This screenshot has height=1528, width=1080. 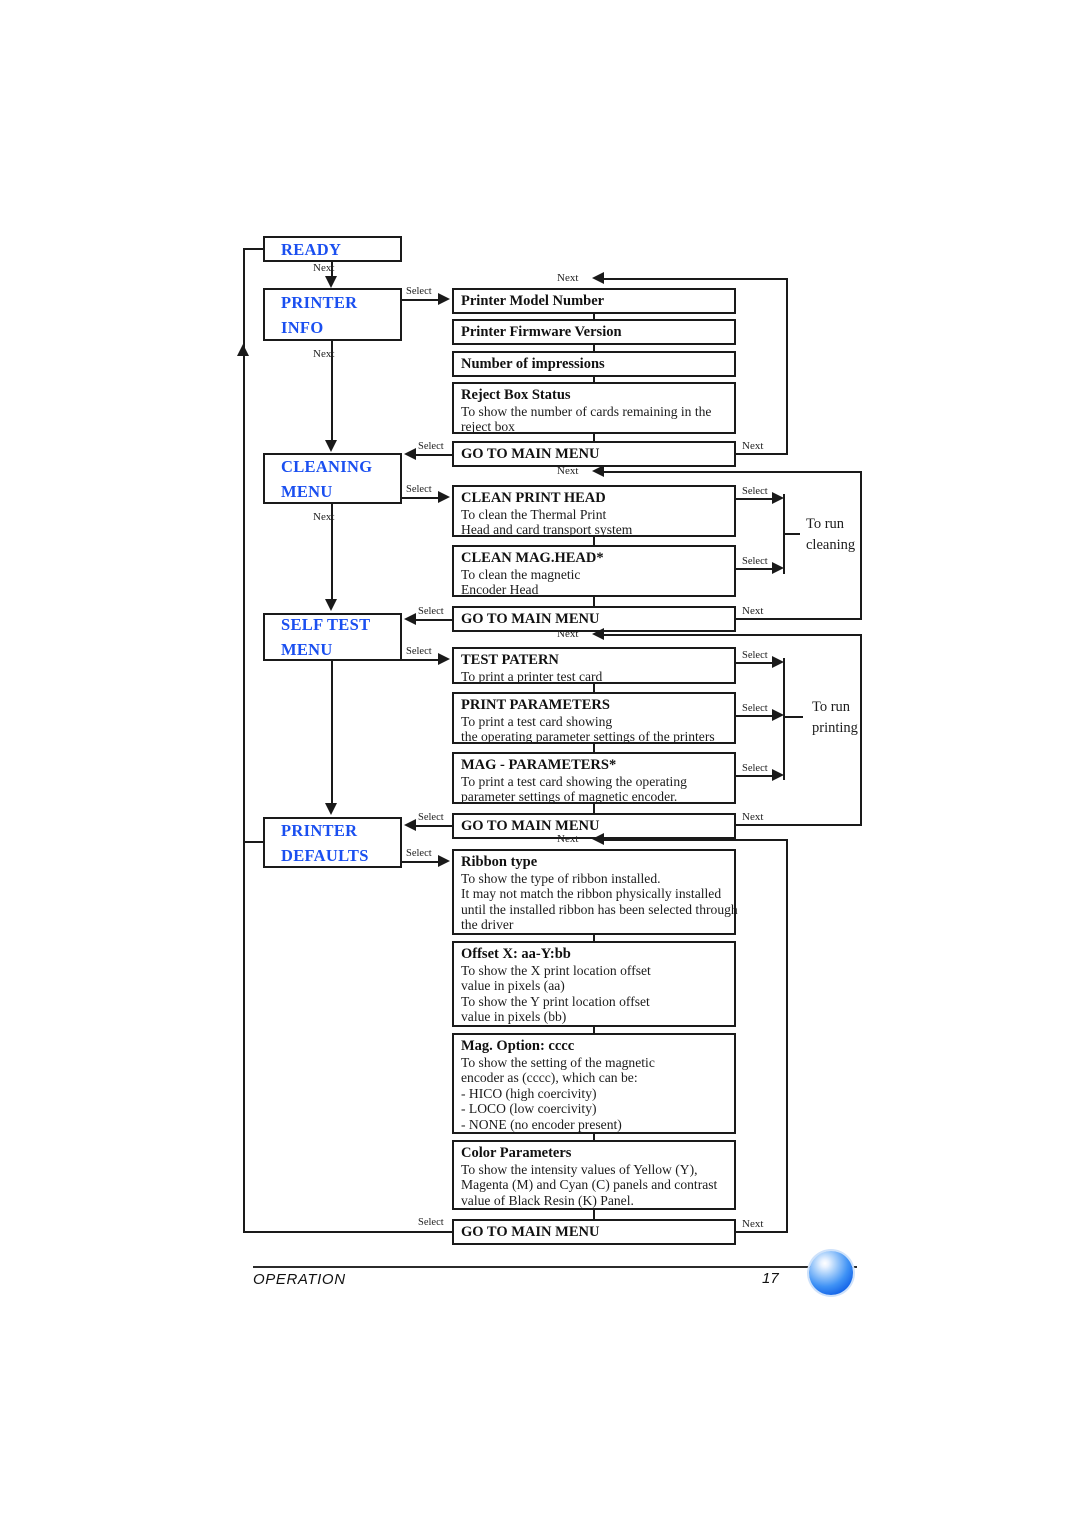 What do you see at coordinates (444, 861) in the screenshot?
I see `select-arrow-defaults-icon` at bounding box center [444, 861].